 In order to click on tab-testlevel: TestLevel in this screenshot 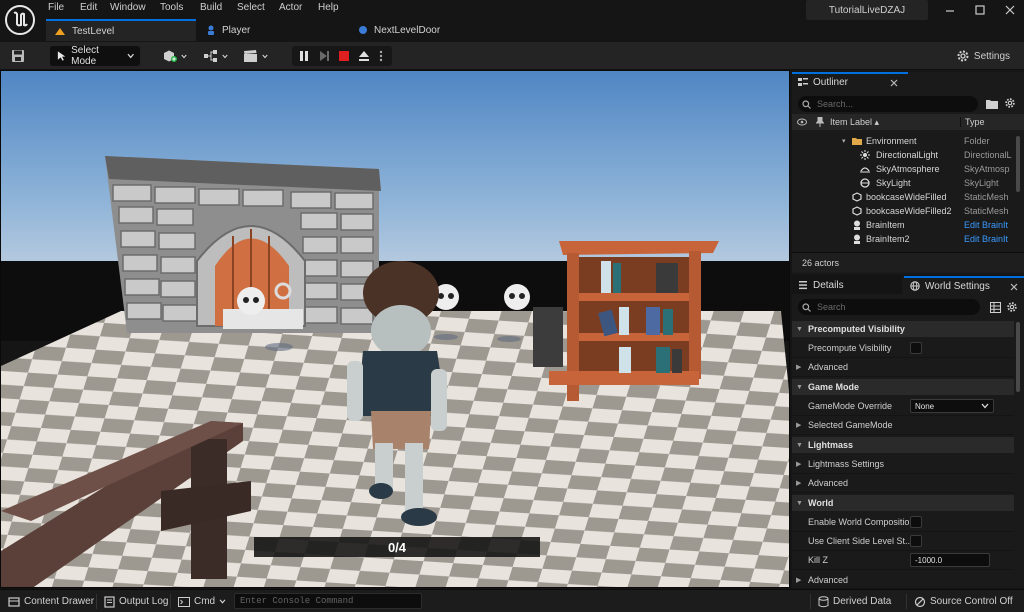, I will do `click(121, 30)`.